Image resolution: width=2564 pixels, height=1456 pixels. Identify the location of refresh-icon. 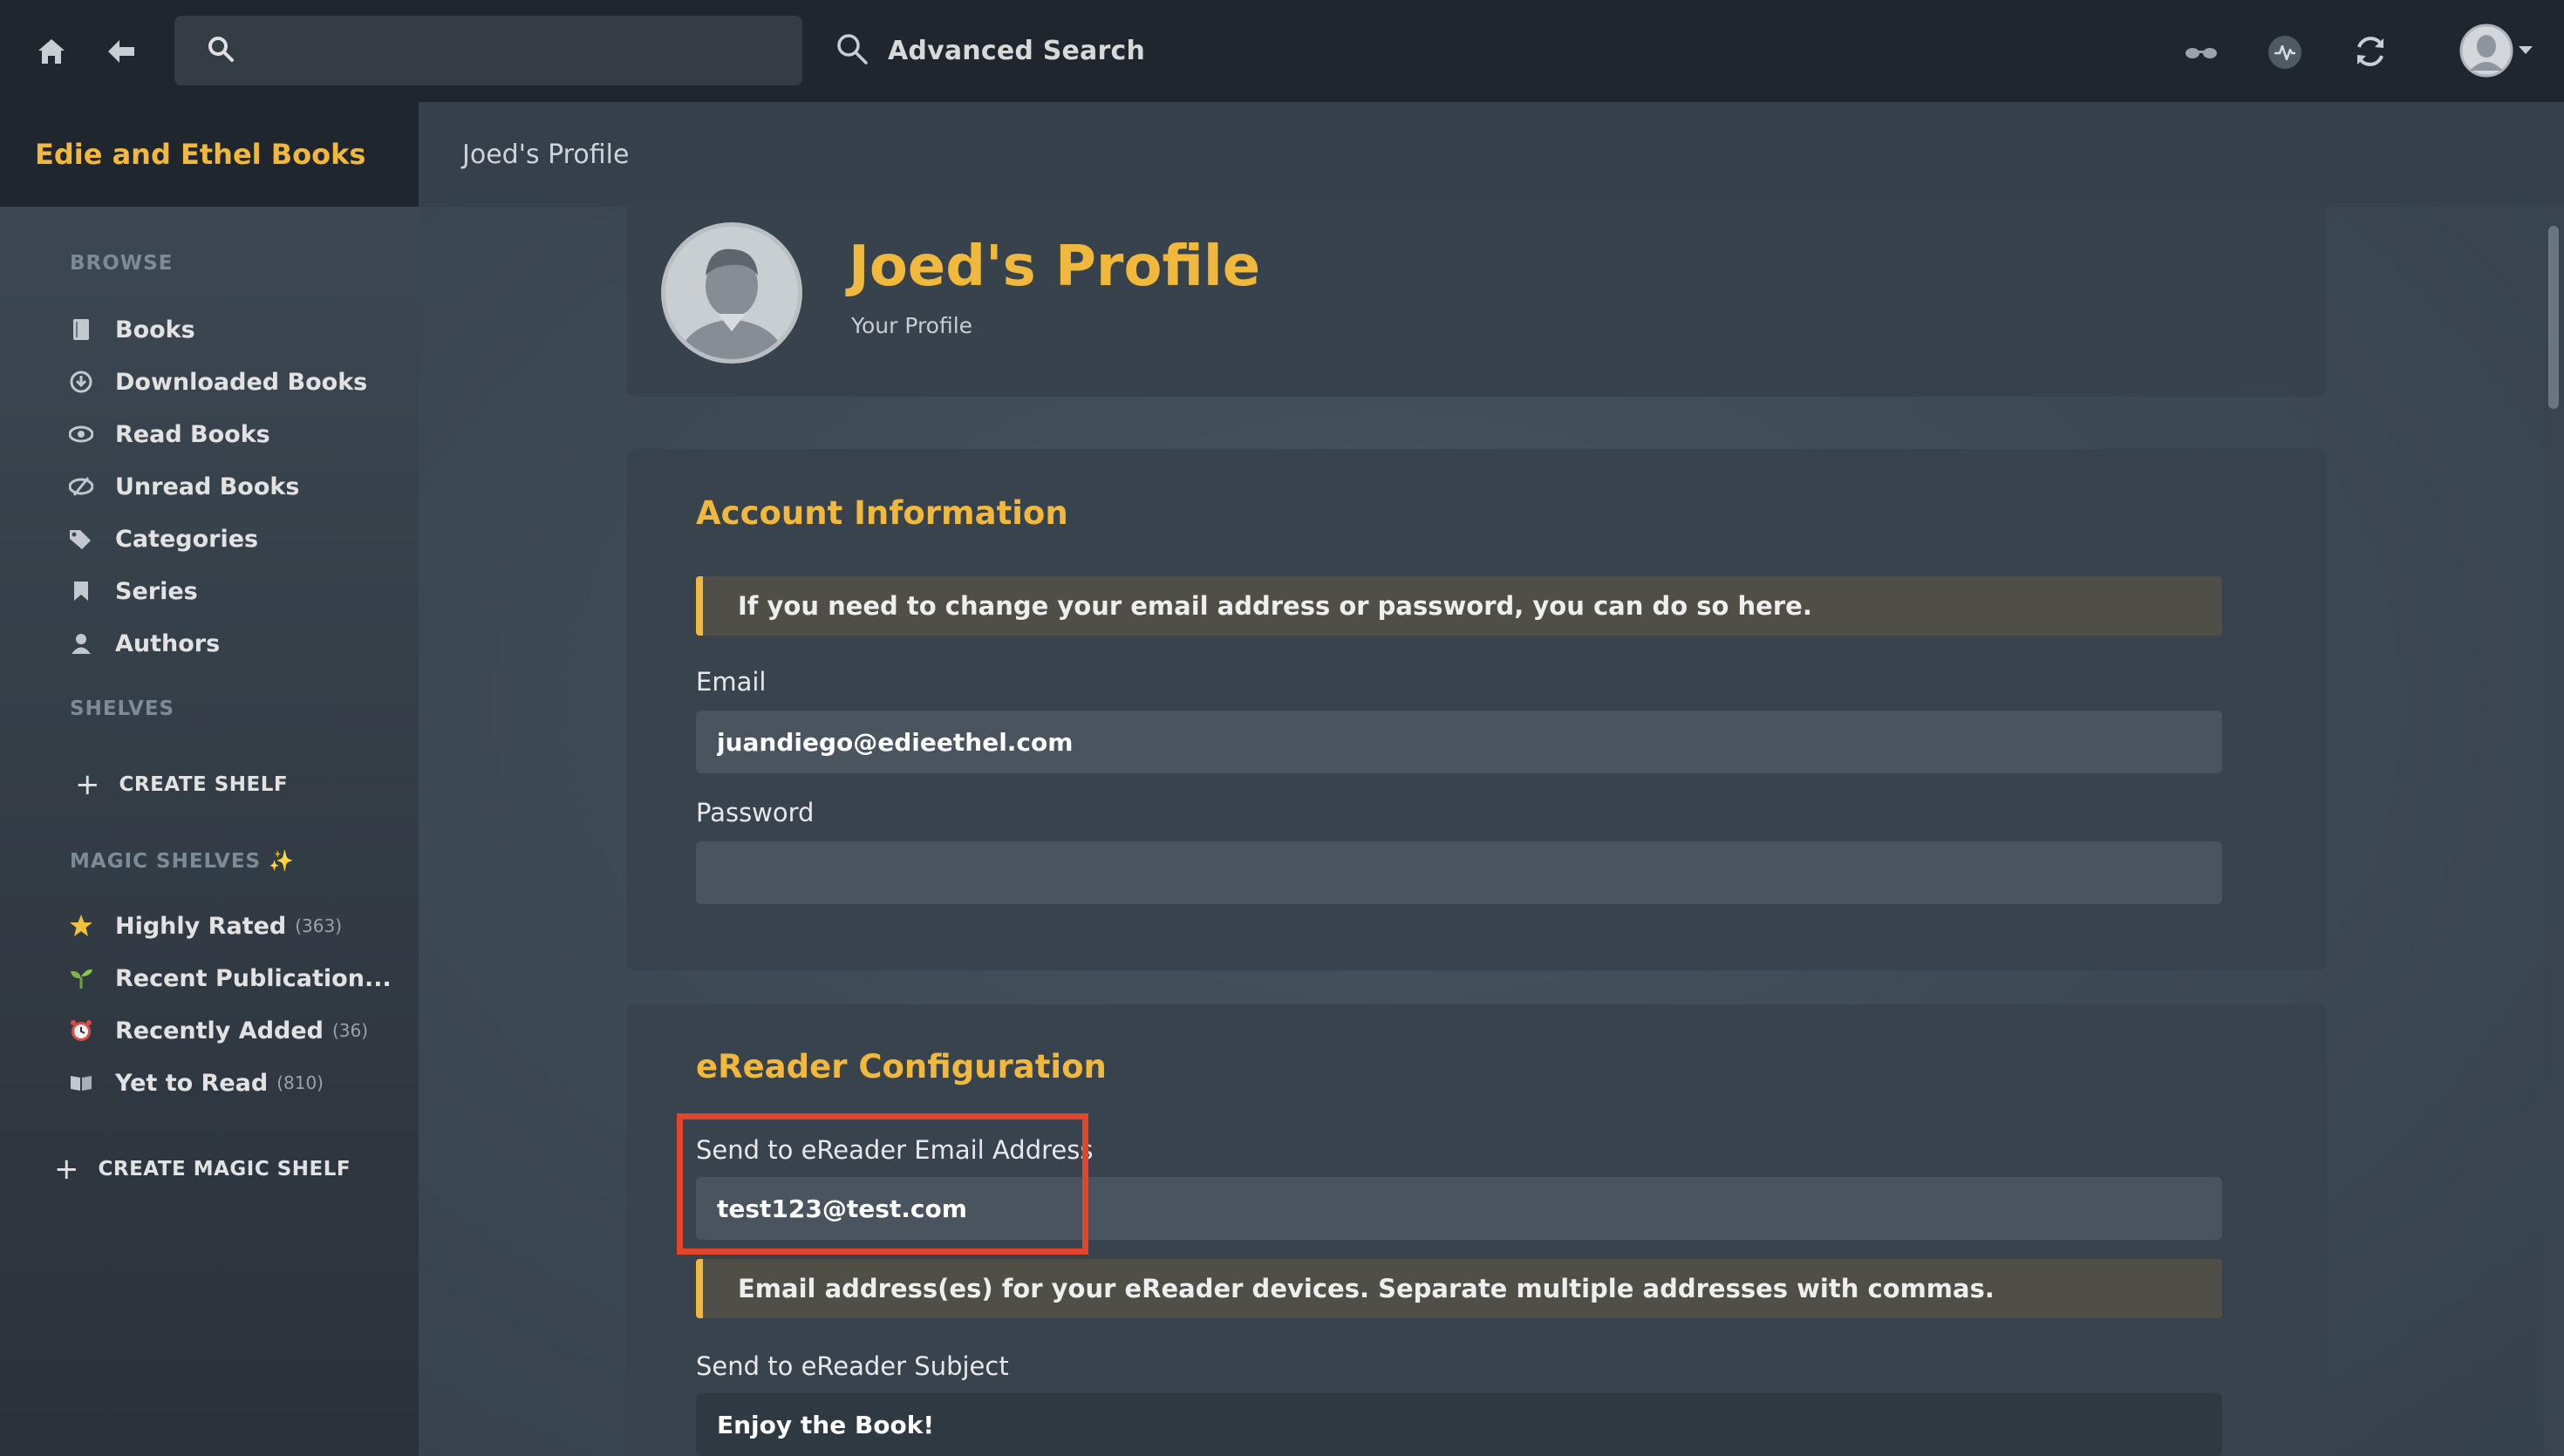
(2370, 51).